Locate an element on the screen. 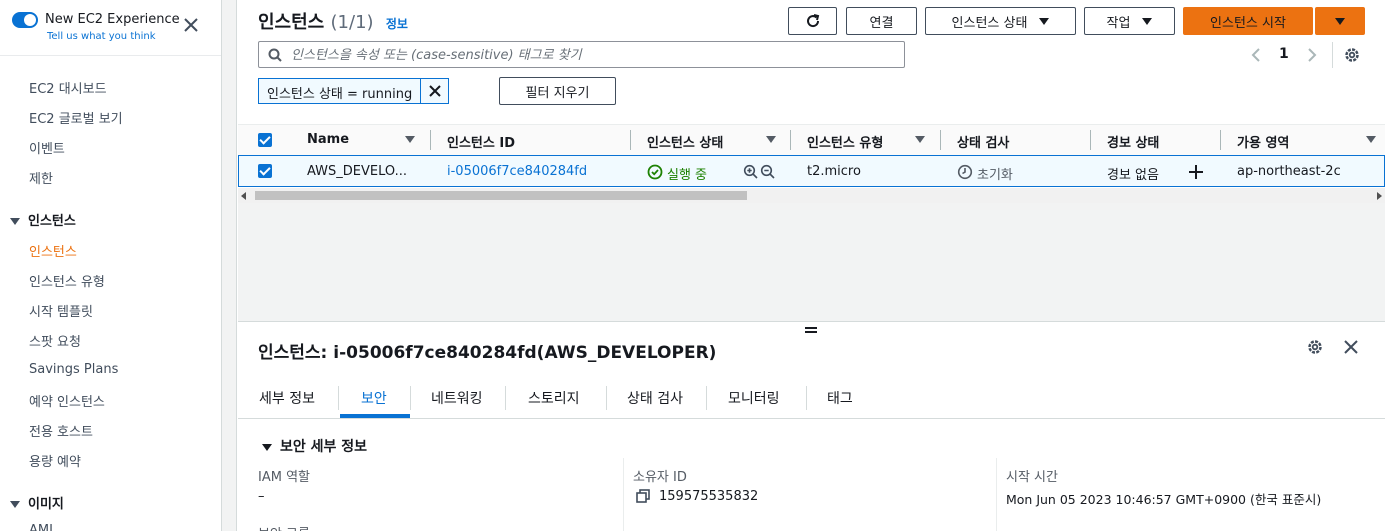  sidebar-scroll-gutter is located at coordinates (229, 265).